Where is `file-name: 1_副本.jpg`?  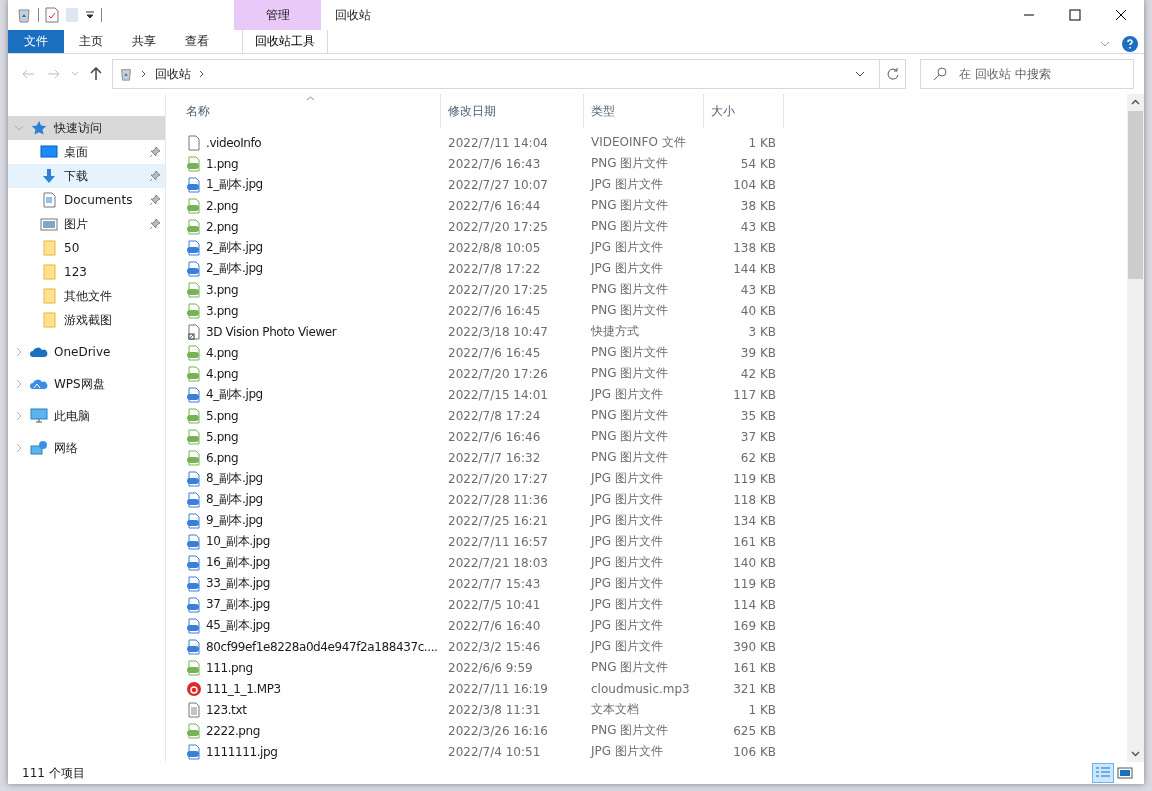 file-name: 1_副本.jpg is located at coordinates (234, 184).